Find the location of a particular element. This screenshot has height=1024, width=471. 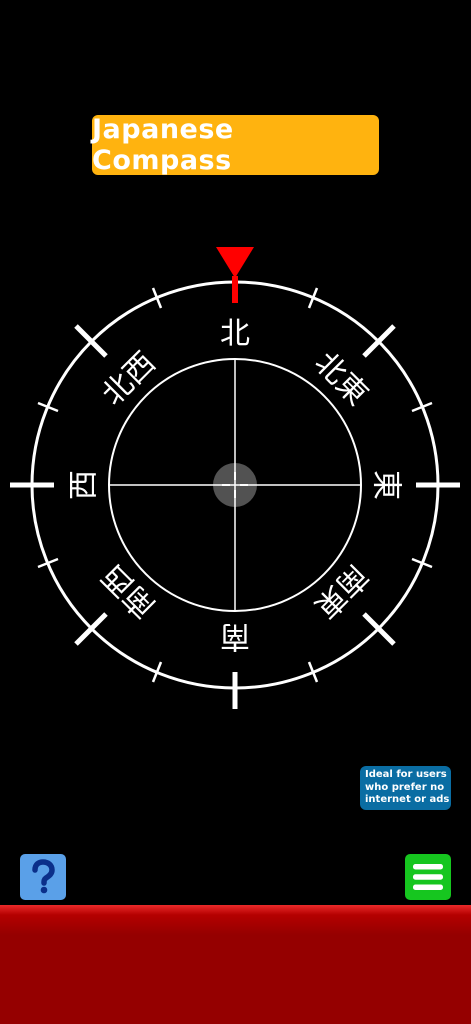

info-badge-line-3: internet or ads is located at coordinates (407, 799).